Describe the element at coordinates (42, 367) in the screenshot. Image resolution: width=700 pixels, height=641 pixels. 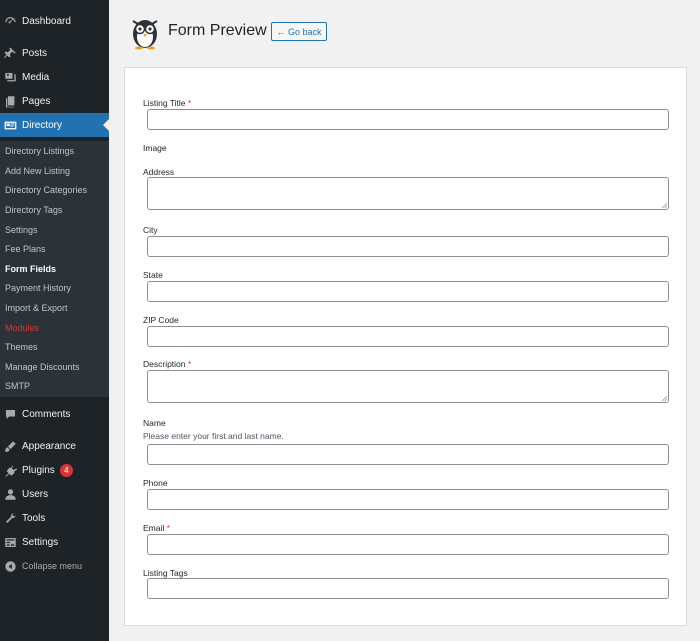
I see `submenu-manage-discounts: Manage Discounts` at that location.